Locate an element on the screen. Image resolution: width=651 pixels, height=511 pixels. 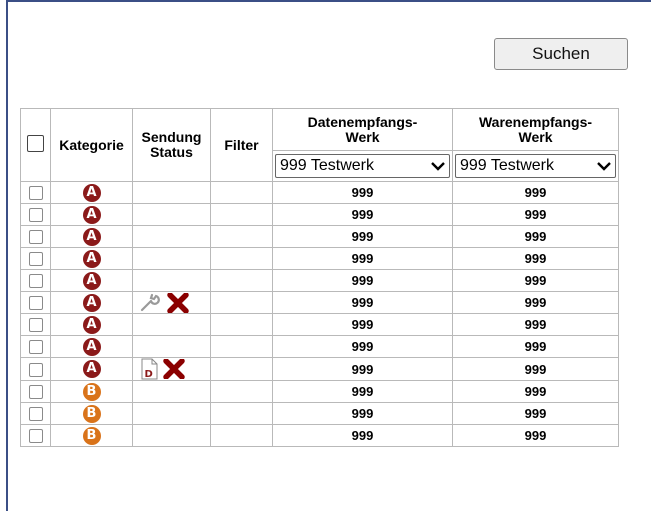
header-status: Status is located at coordinates (171, 152).